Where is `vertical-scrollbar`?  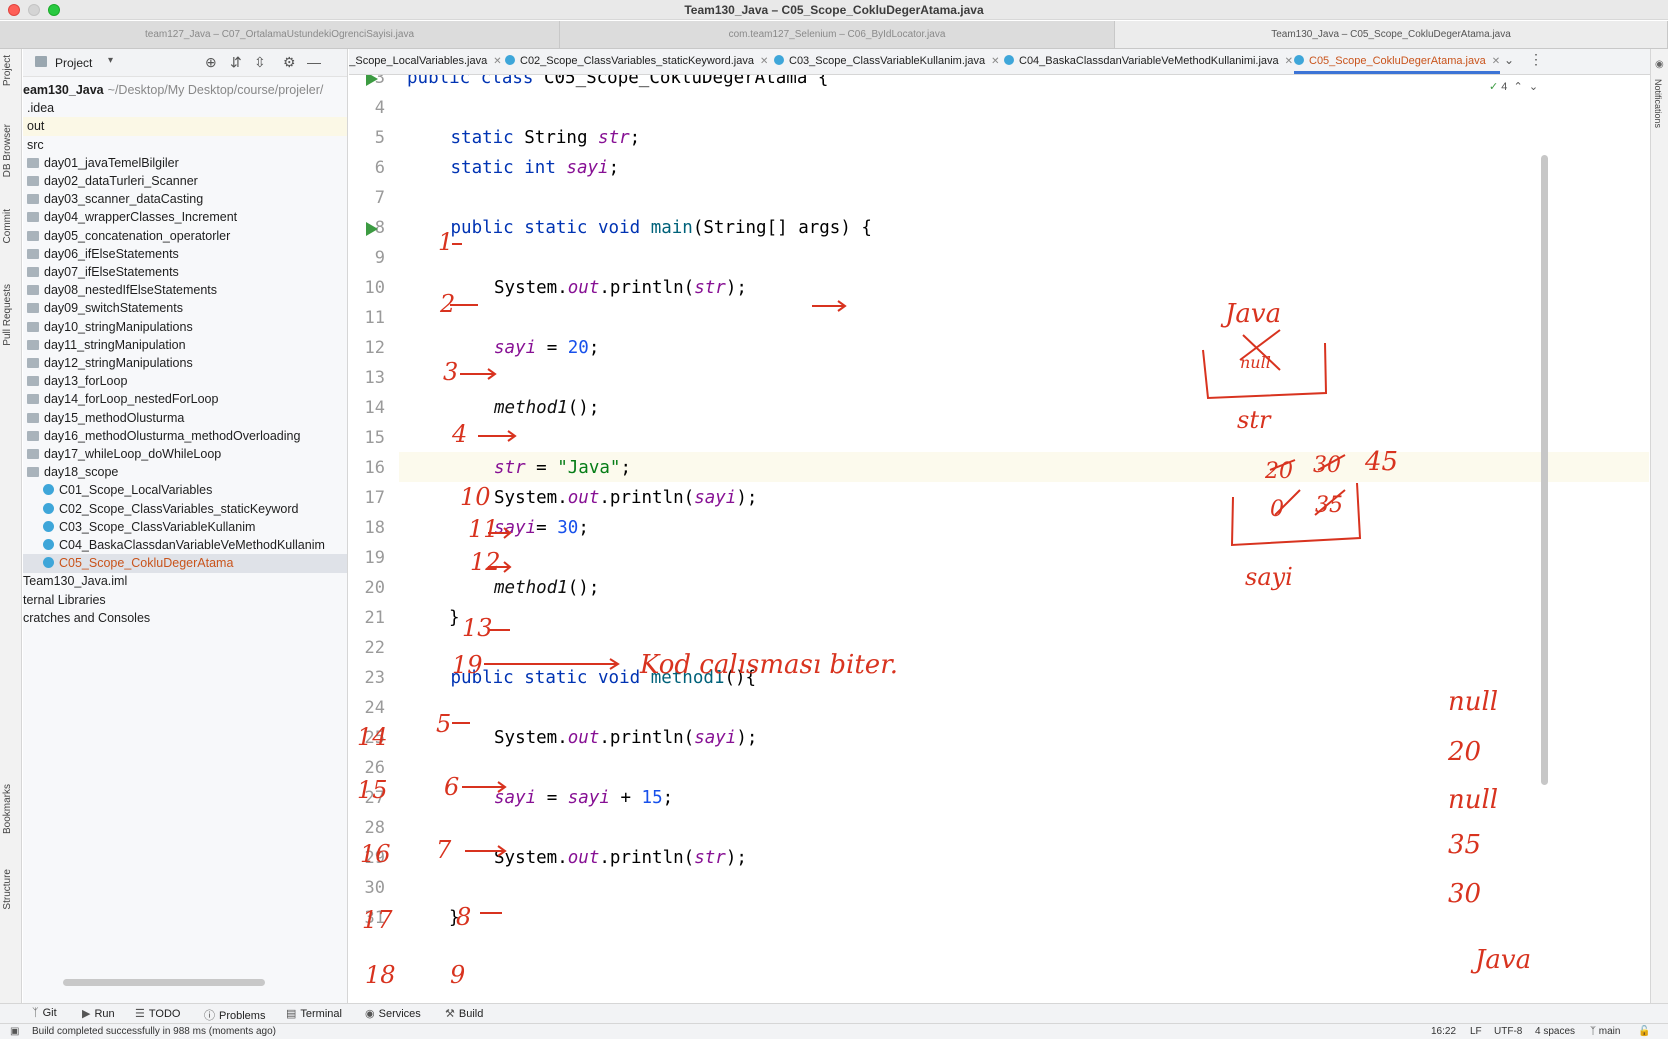
vertical-scrollbar is located at coordinates (1544, 470).